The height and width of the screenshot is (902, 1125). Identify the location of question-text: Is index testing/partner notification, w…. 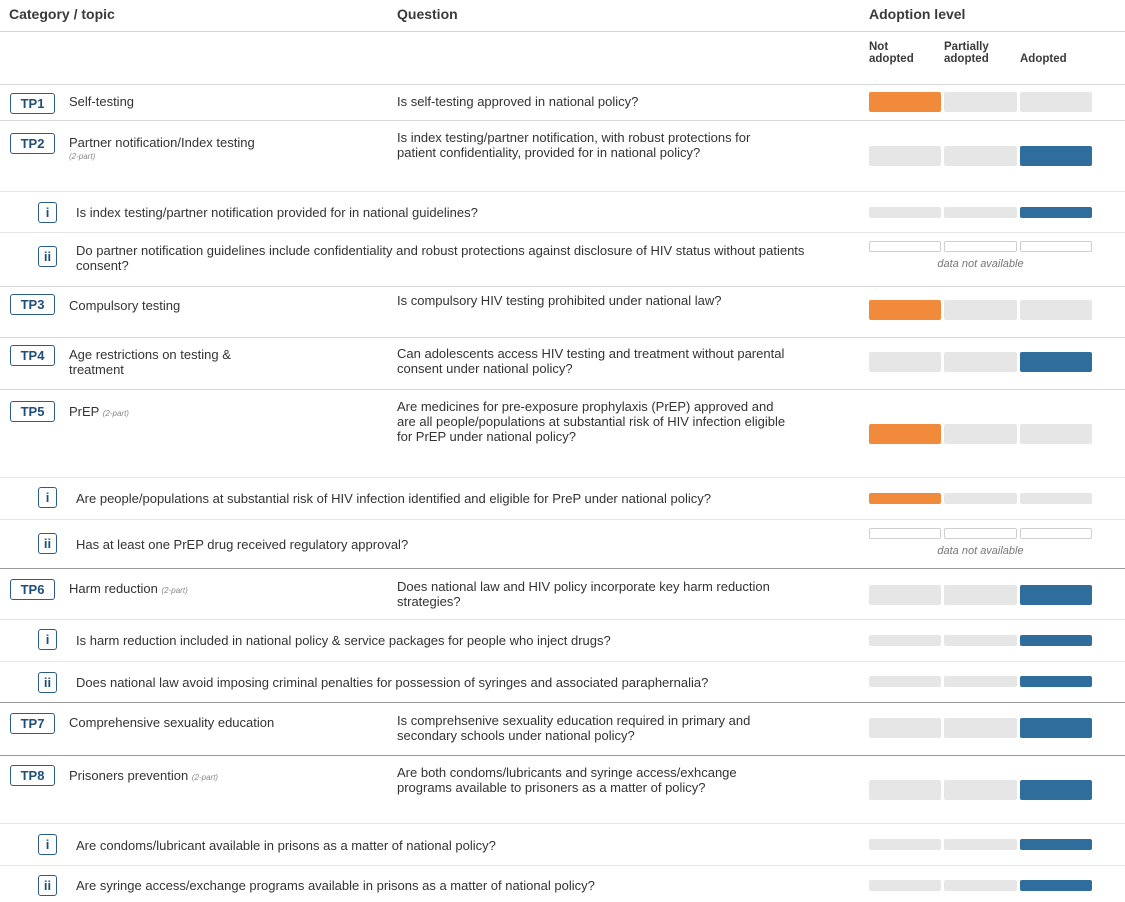
(574, 145).